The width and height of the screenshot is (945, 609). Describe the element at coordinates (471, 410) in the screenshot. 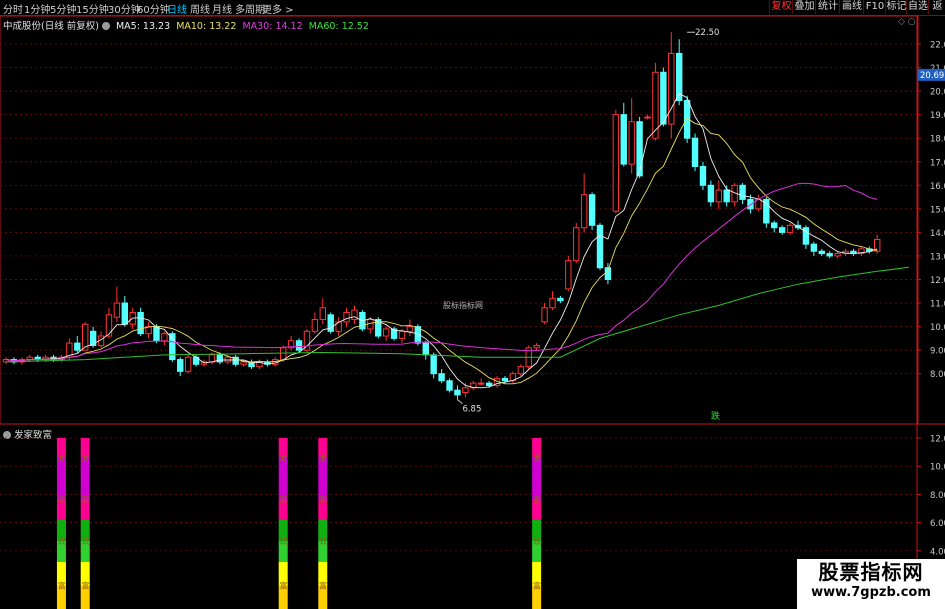

I see `low-price-label: 6.85` at that location.